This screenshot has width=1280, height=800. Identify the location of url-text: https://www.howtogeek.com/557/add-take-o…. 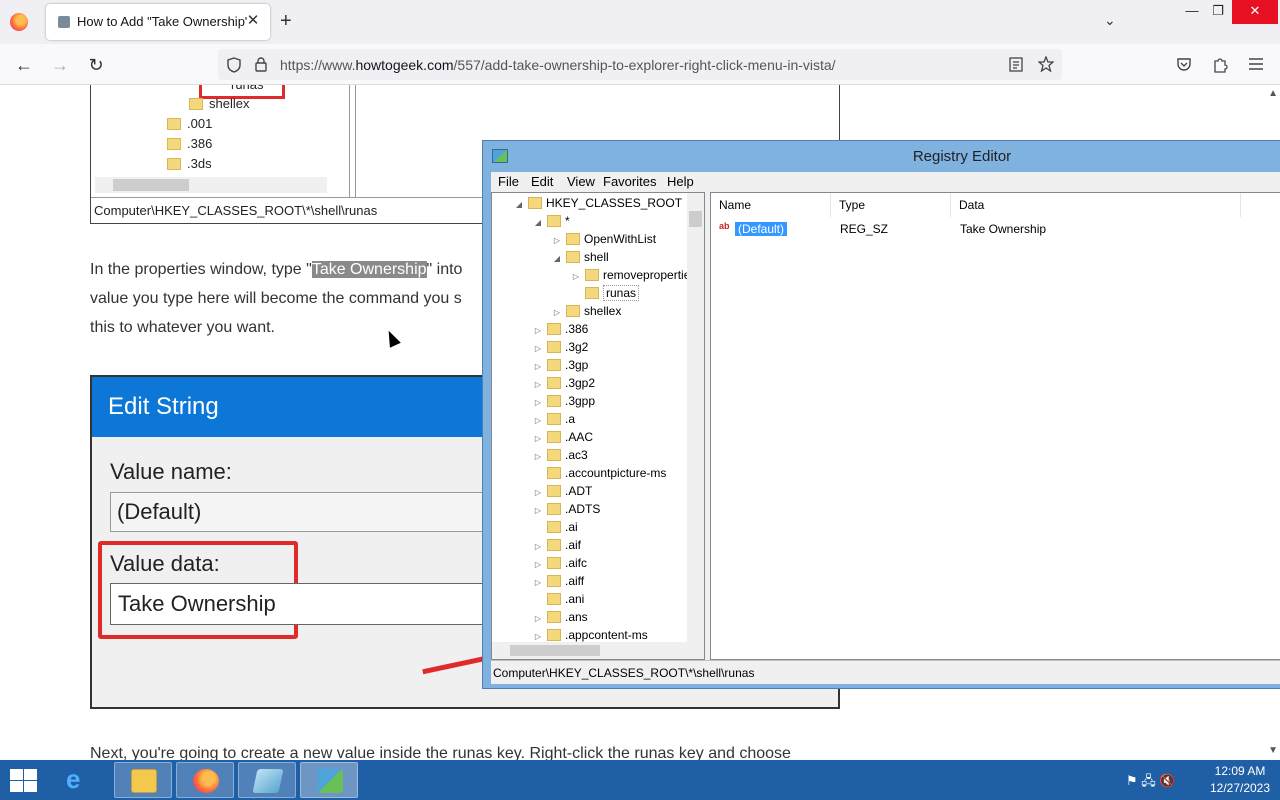
(558, 65).